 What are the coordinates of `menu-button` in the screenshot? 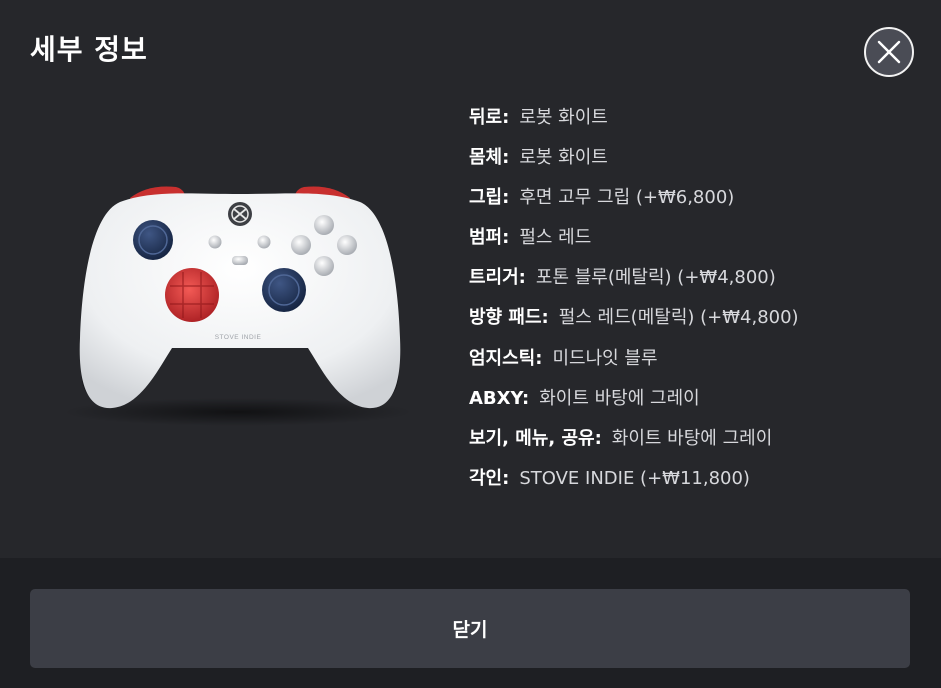 It's located at (264, 242).